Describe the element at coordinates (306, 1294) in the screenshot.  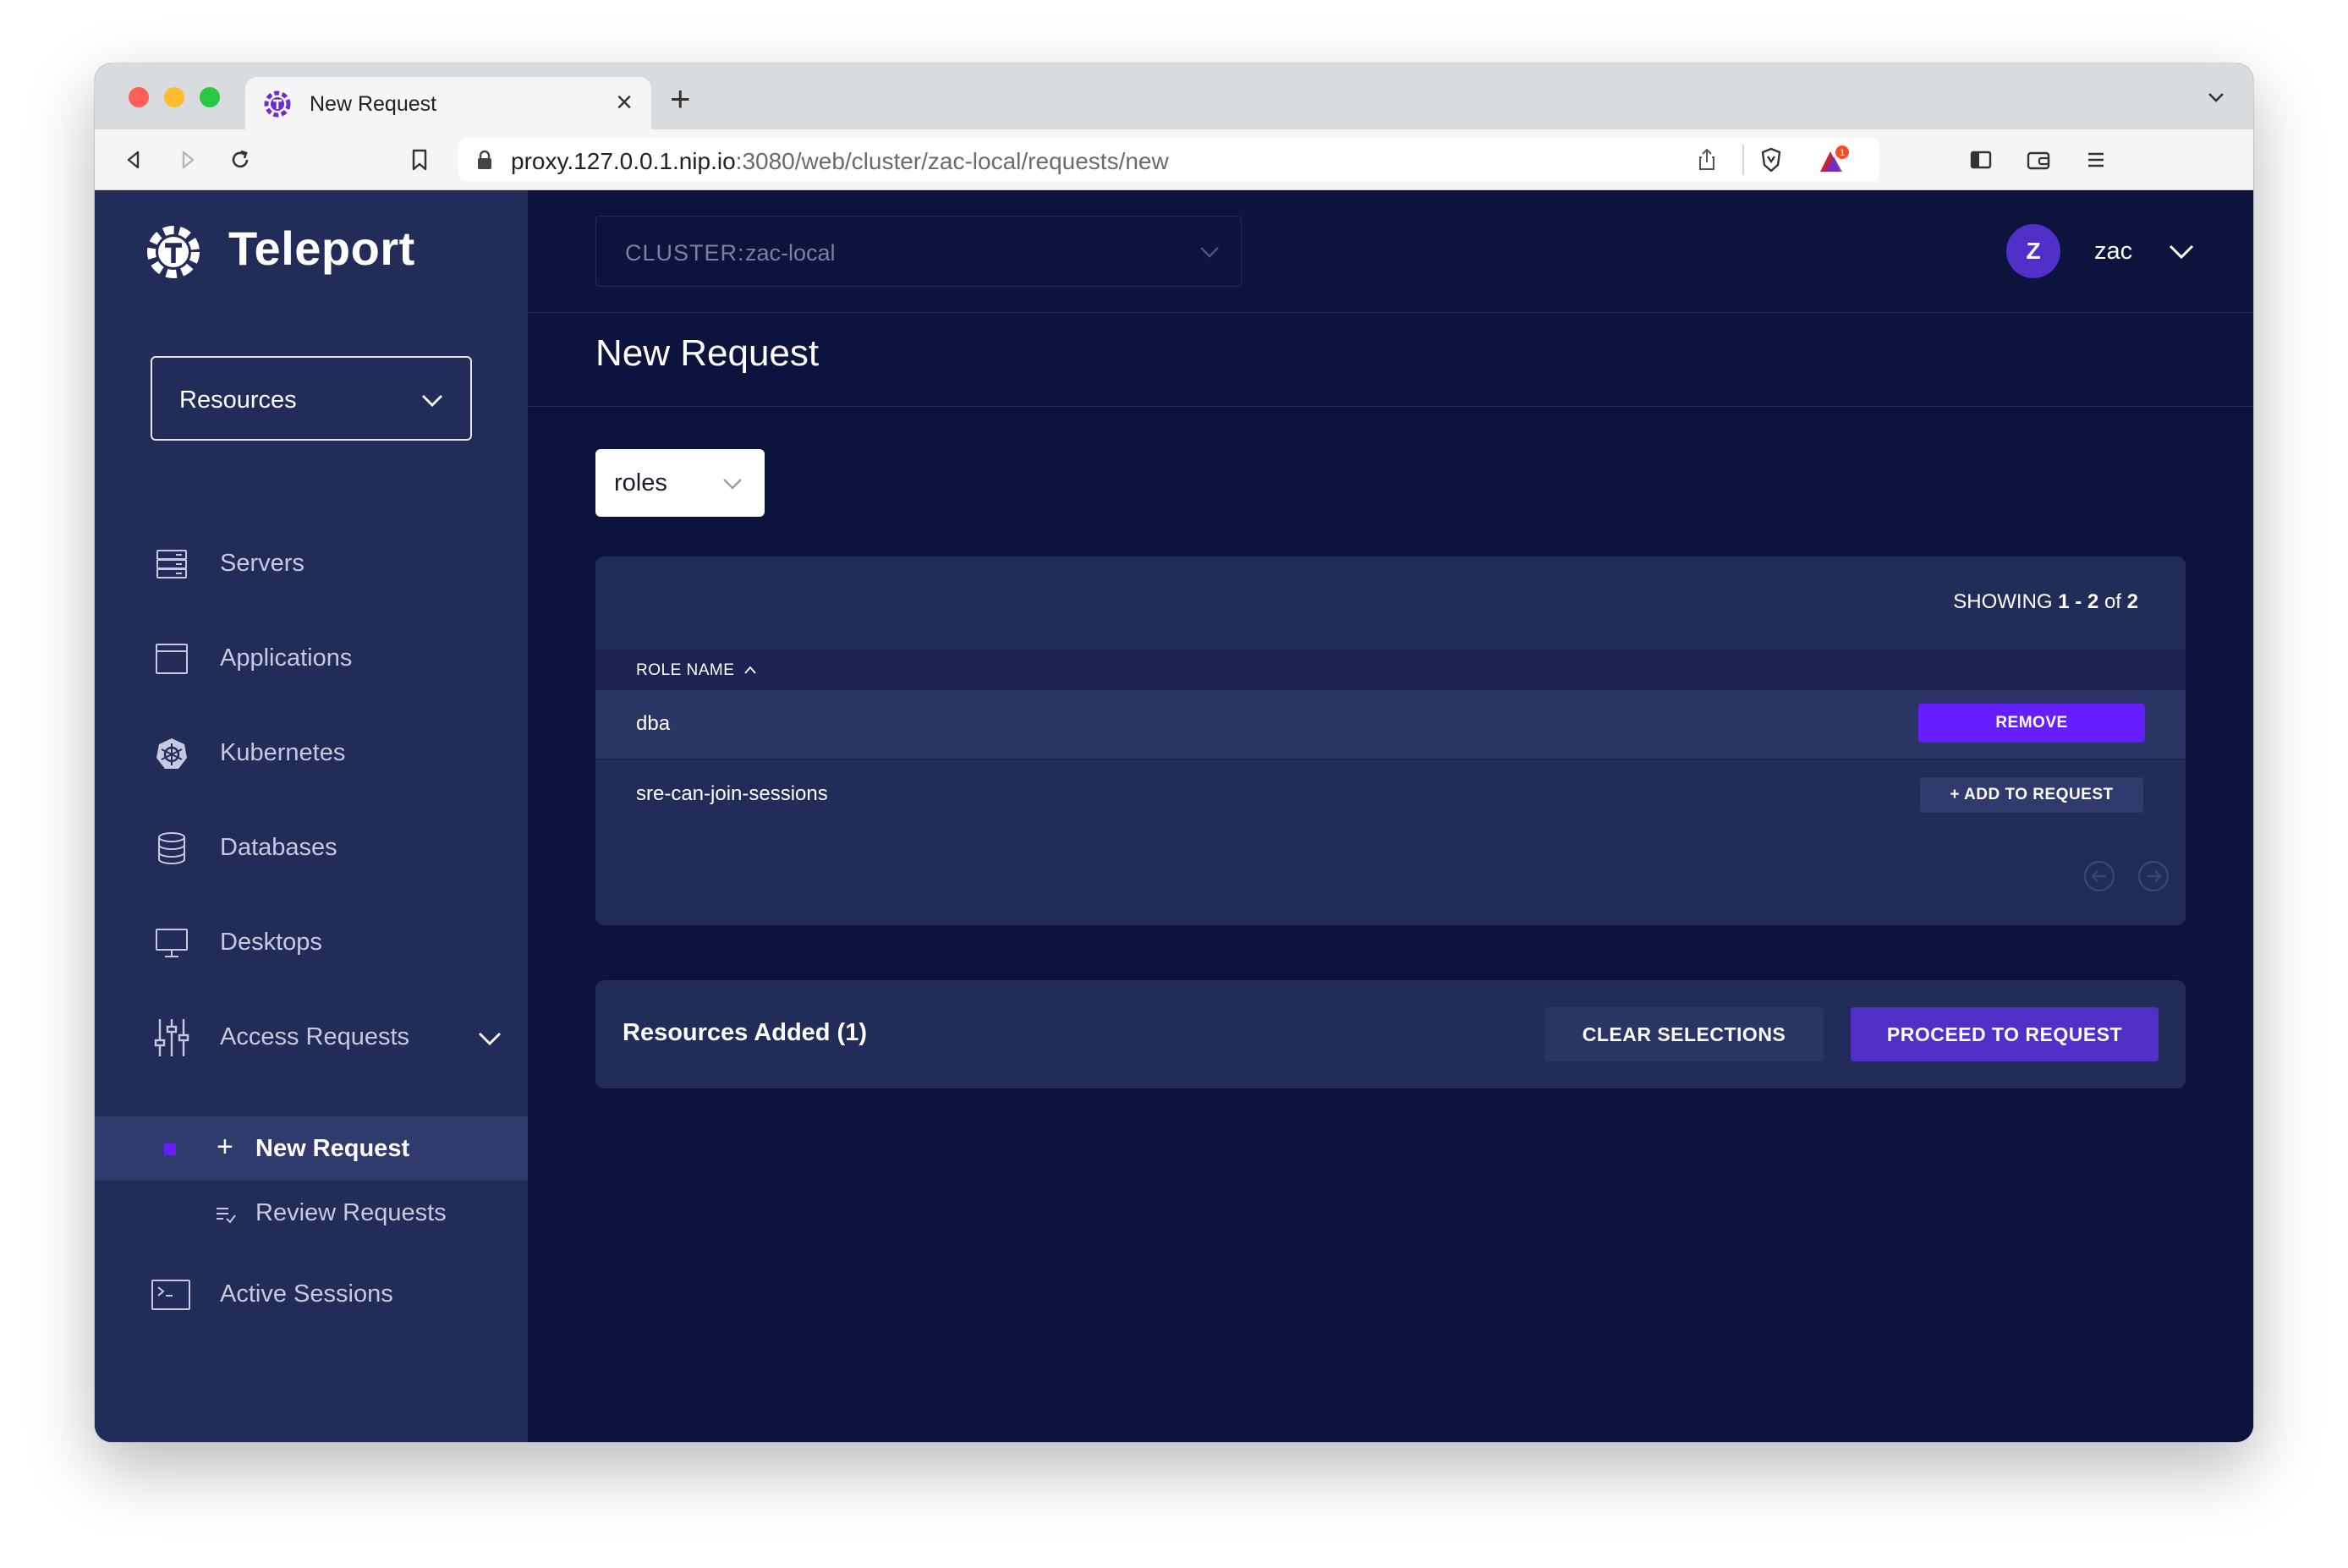
I see `sidebar-item-label: Active Sessions` at that location.